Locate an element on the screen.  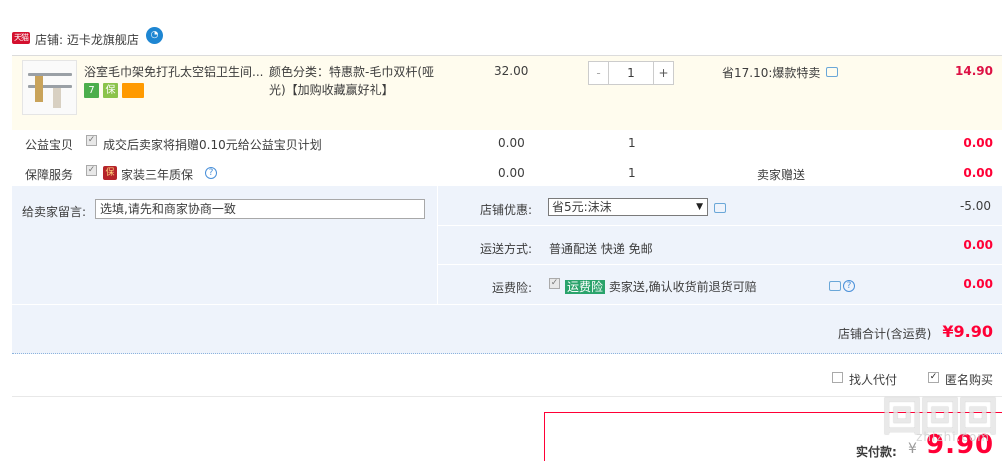
quantity-input is located at coordinates (631, 73).